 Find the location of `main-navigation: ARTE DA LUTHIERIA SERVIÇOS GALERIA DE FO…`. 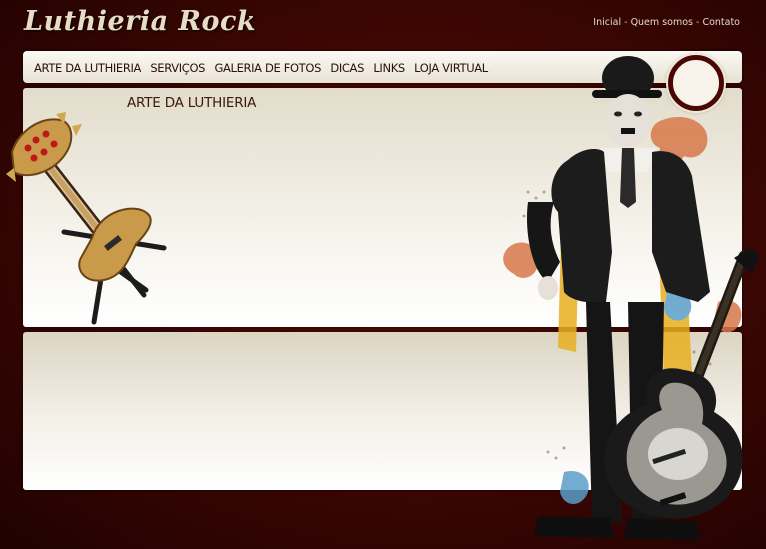

main-navigation: ARTE DA LUTHIERIA SERVIÇOS GALERIA DE FO… is located at coordinates (264, 68).